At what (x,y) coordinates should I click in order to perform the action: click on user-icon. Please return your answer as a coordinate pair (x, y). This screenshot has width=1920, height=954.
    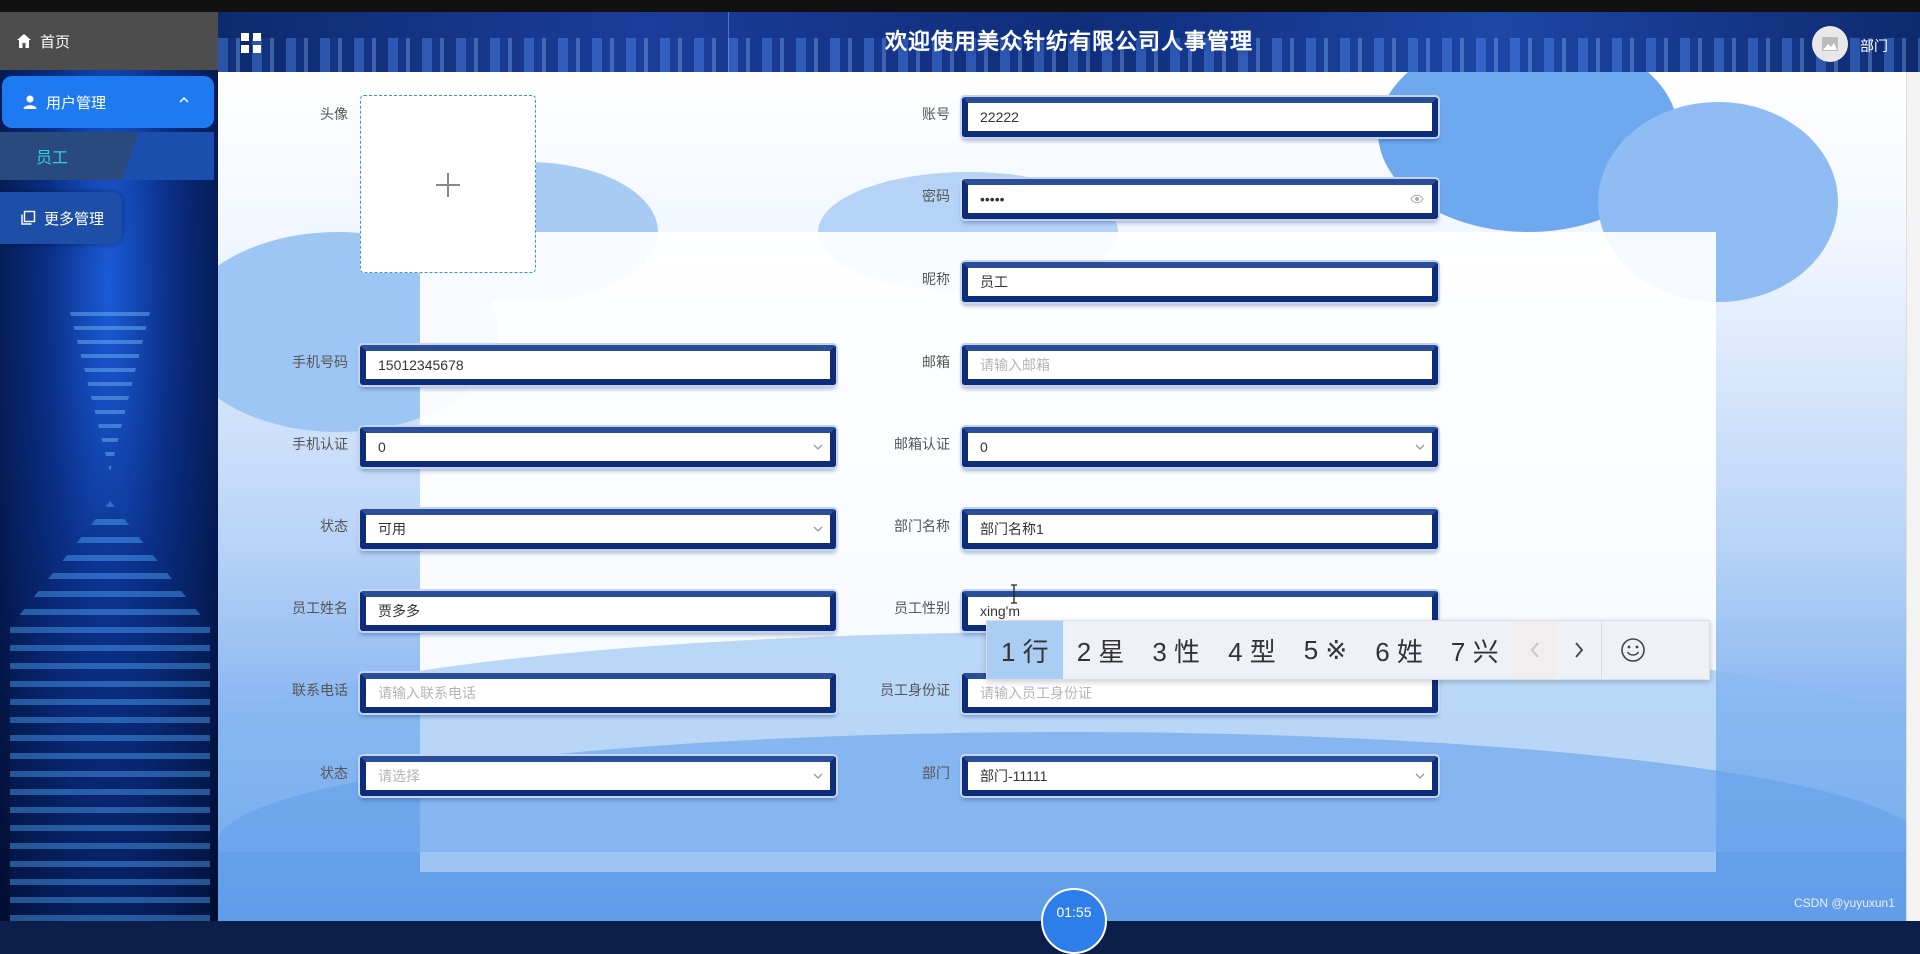
    Looking at the image, I should click on (30, 102).